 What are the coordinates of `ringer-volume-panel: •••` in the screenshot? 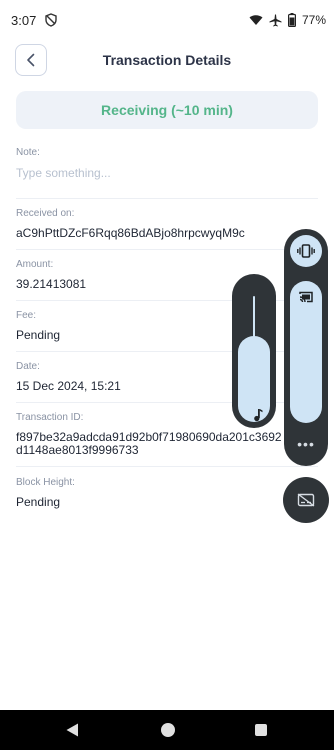 It's located at (306, 347).